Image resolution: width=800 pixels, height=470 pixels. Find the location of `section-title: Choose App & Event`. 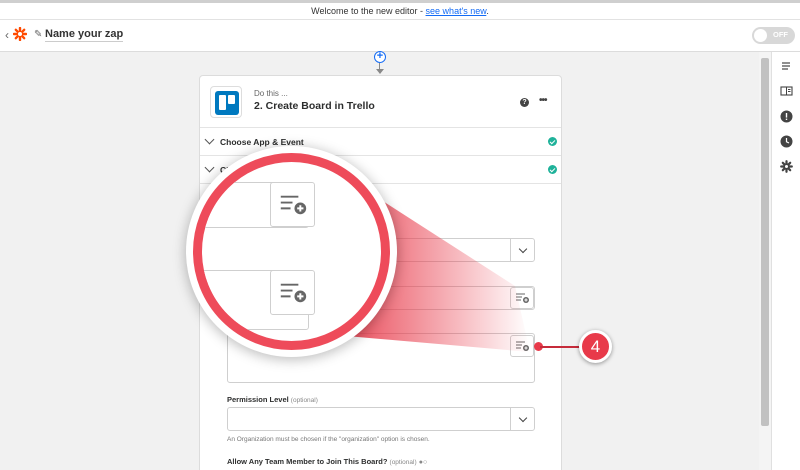

section-title: Choose App & Event is located at coordinates (262, 142).